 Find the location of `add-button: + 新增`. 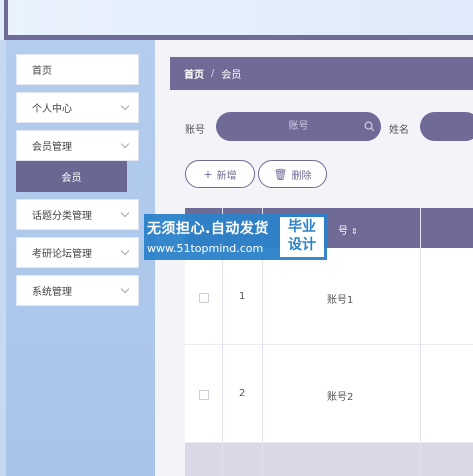

add-button: + 新增 is located at coordinates (220, 174).